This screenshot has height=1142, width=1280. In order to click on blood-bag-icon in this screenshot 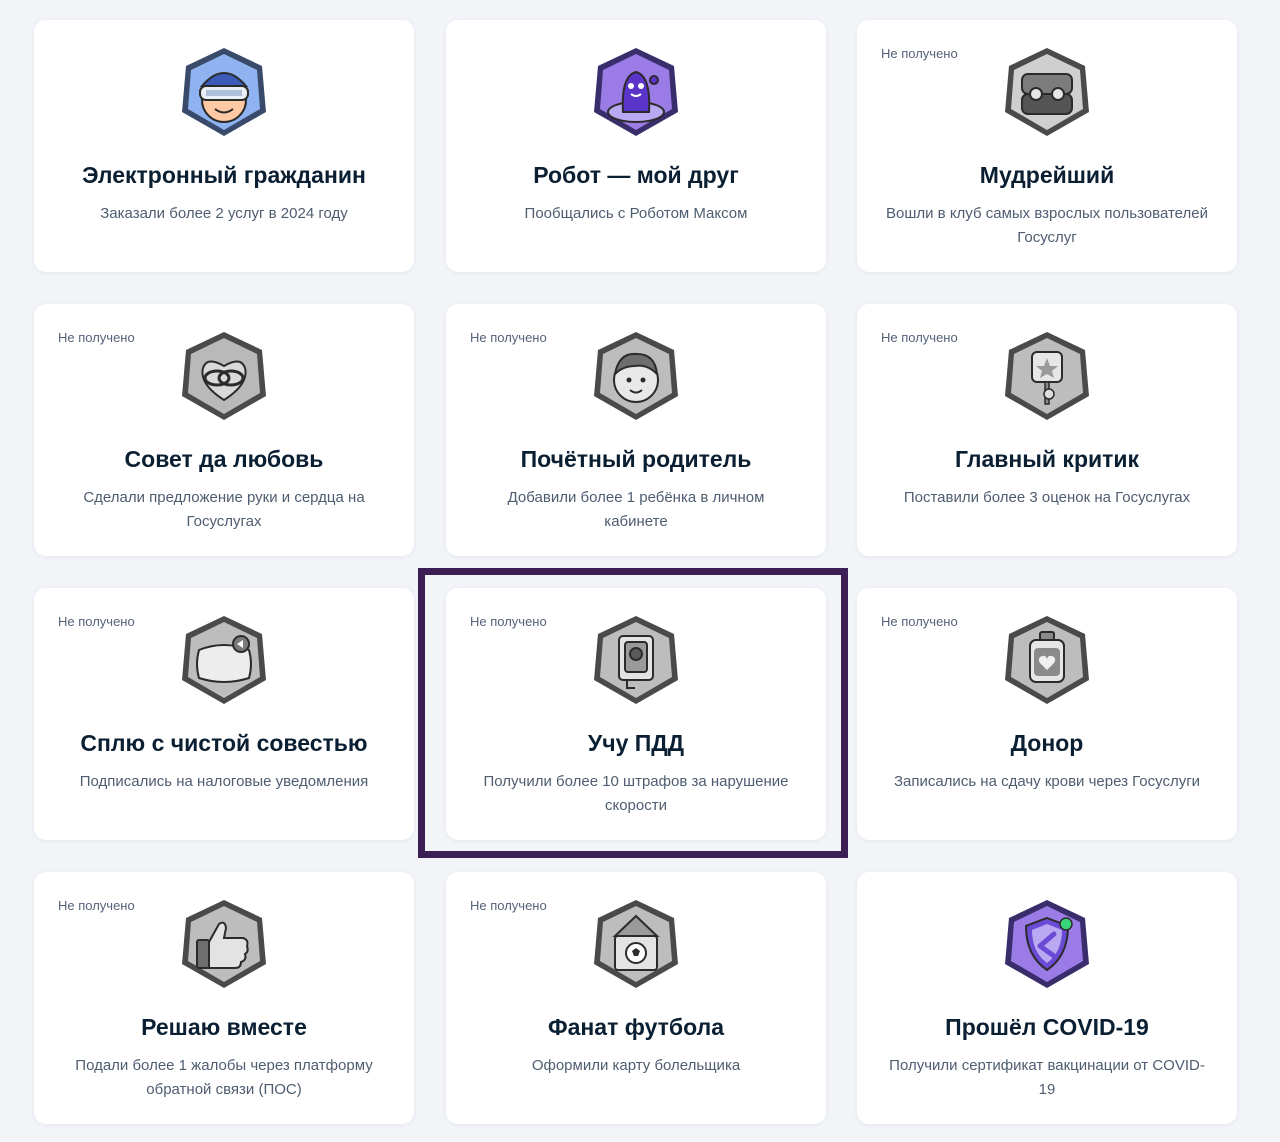, I will do `click(1047, 660)`.